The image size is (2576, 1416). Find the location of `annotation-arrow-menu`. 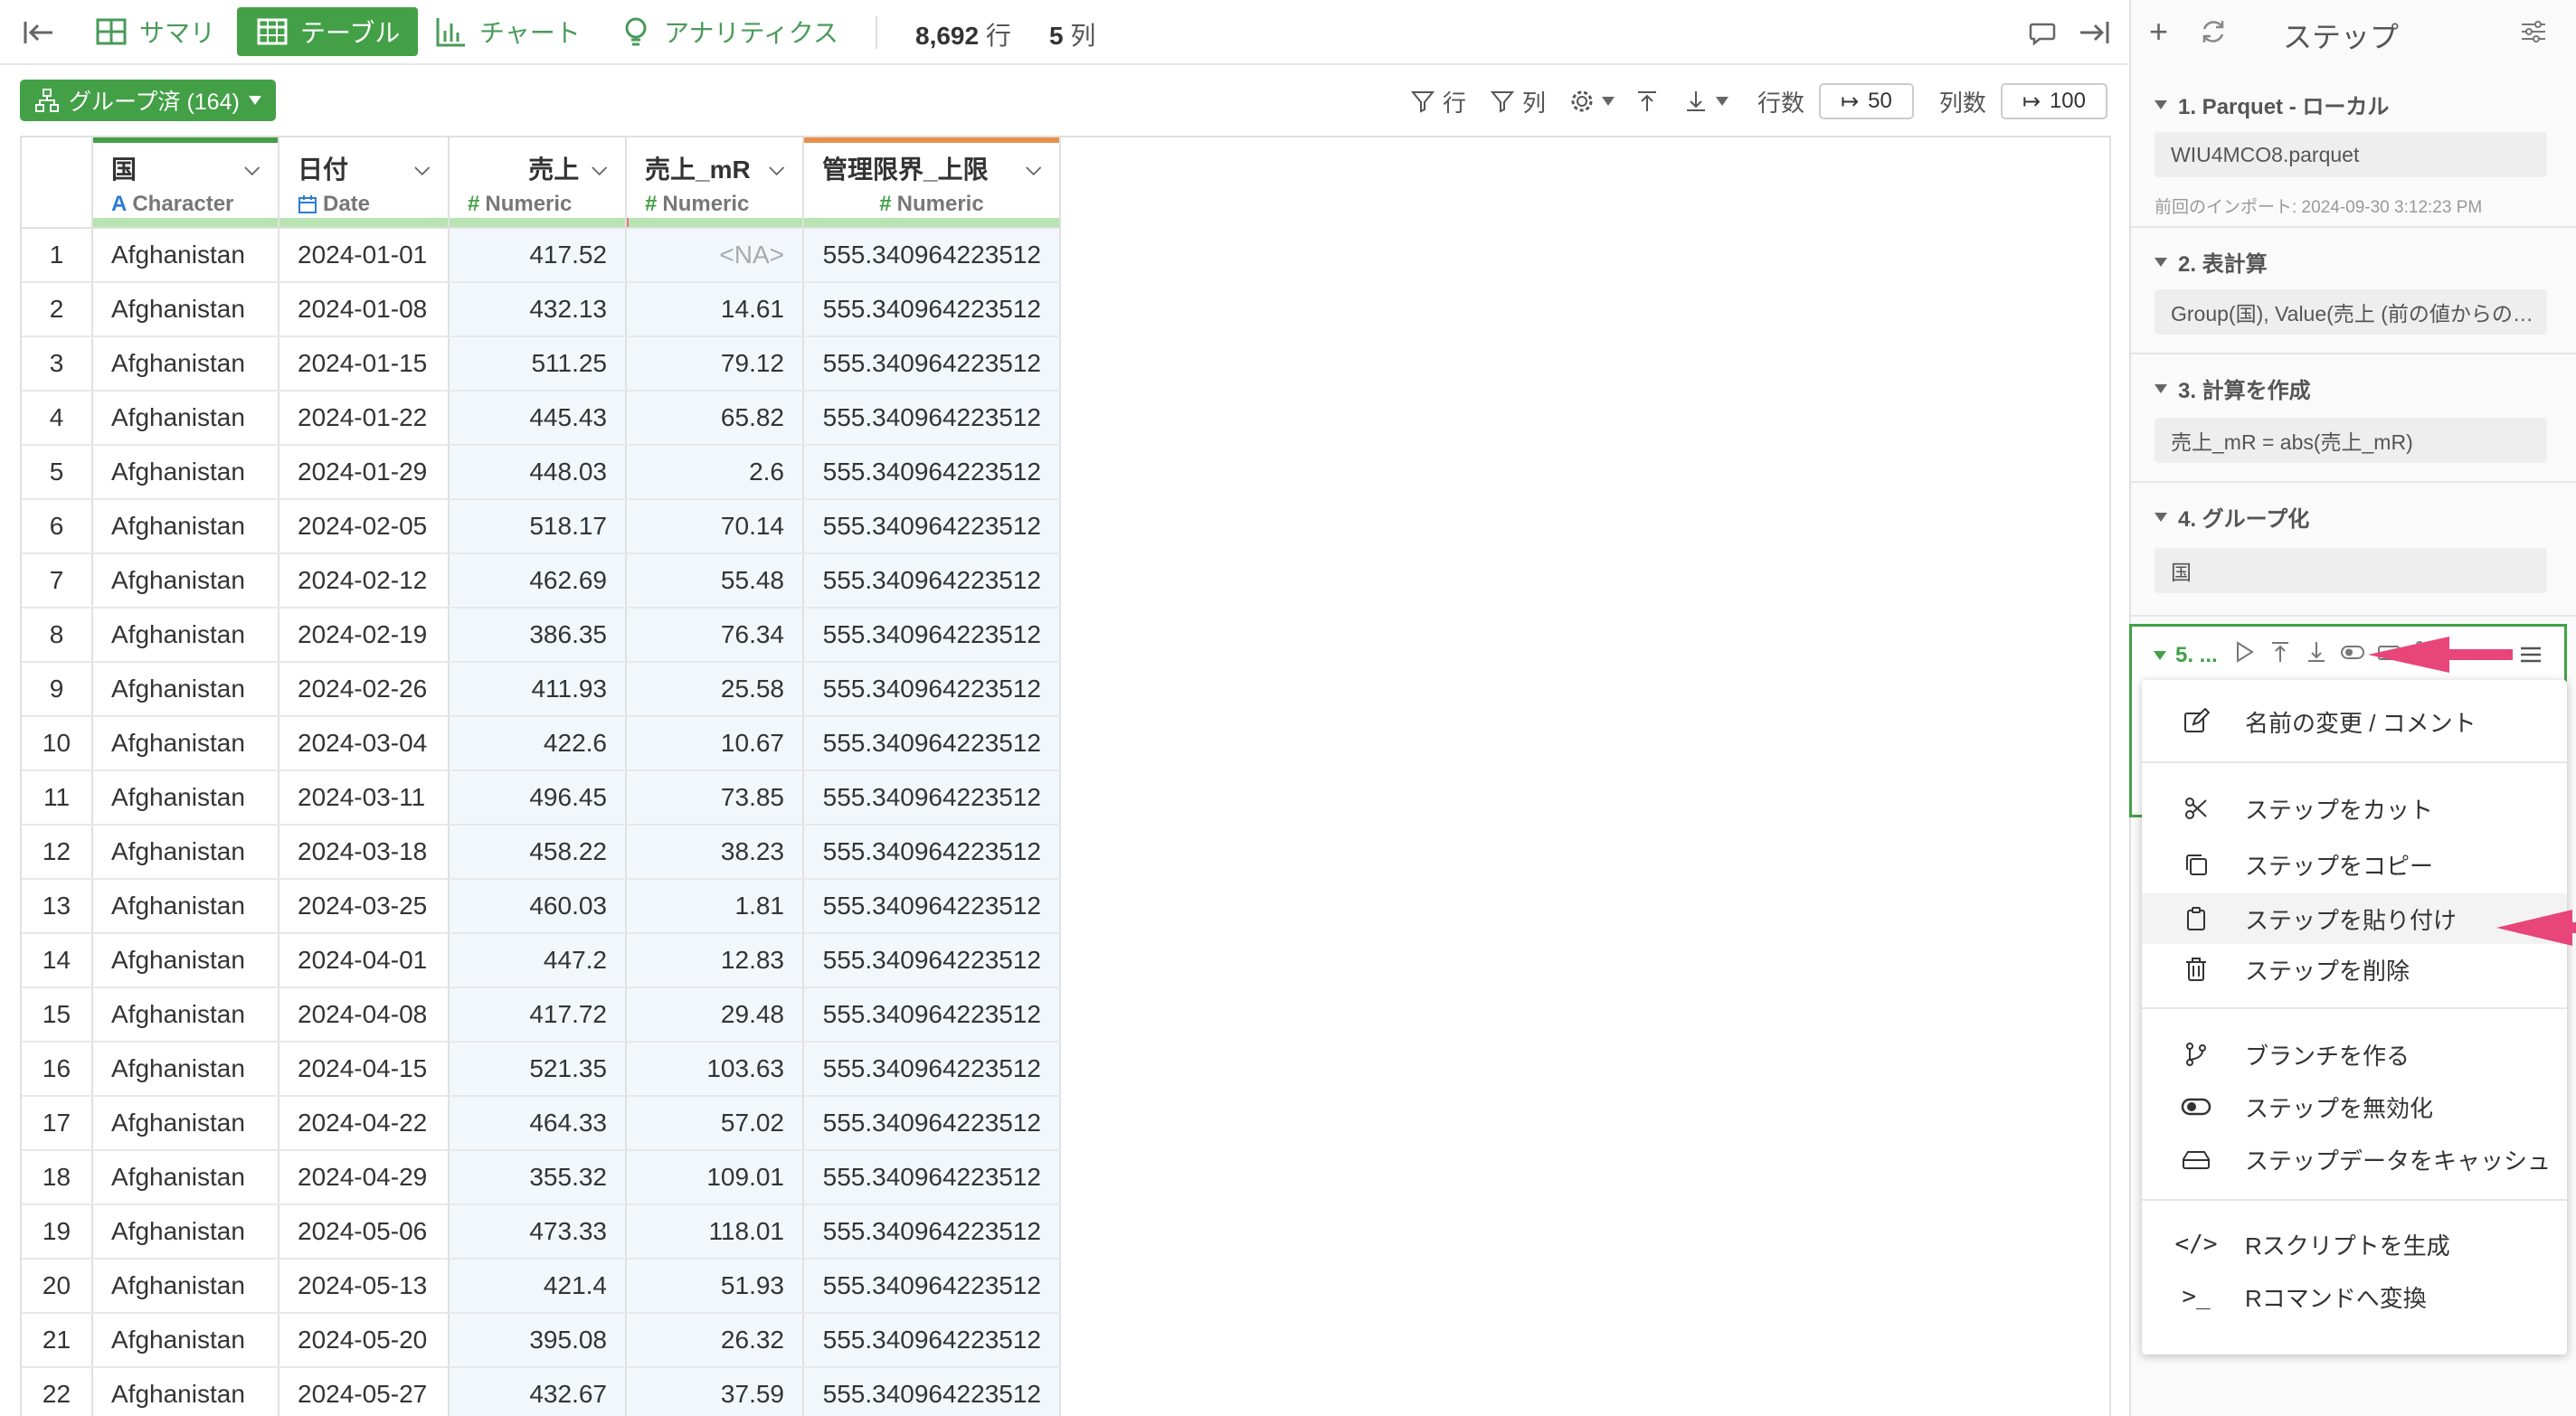

annotation-arrow-menu is located at coordinates (2441, 655).